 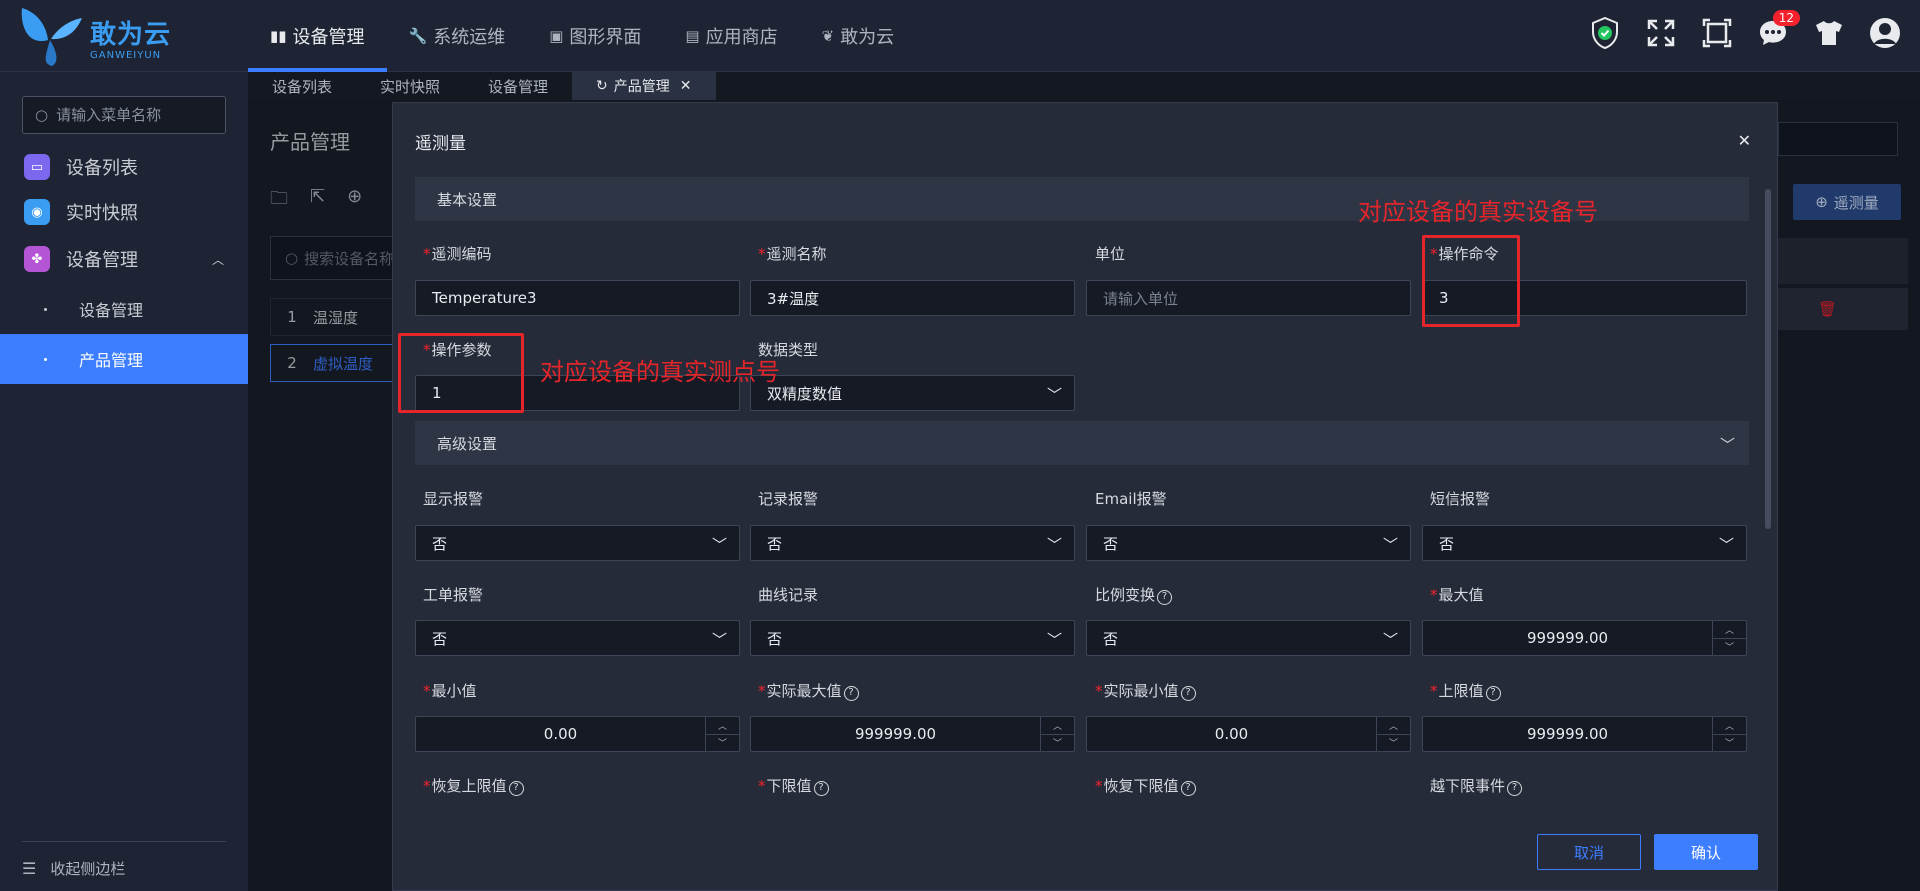 What do you see at coordinates (461, 373) in the screenshot?
I see `annotation-box-param` at bounding box center [461, 373].